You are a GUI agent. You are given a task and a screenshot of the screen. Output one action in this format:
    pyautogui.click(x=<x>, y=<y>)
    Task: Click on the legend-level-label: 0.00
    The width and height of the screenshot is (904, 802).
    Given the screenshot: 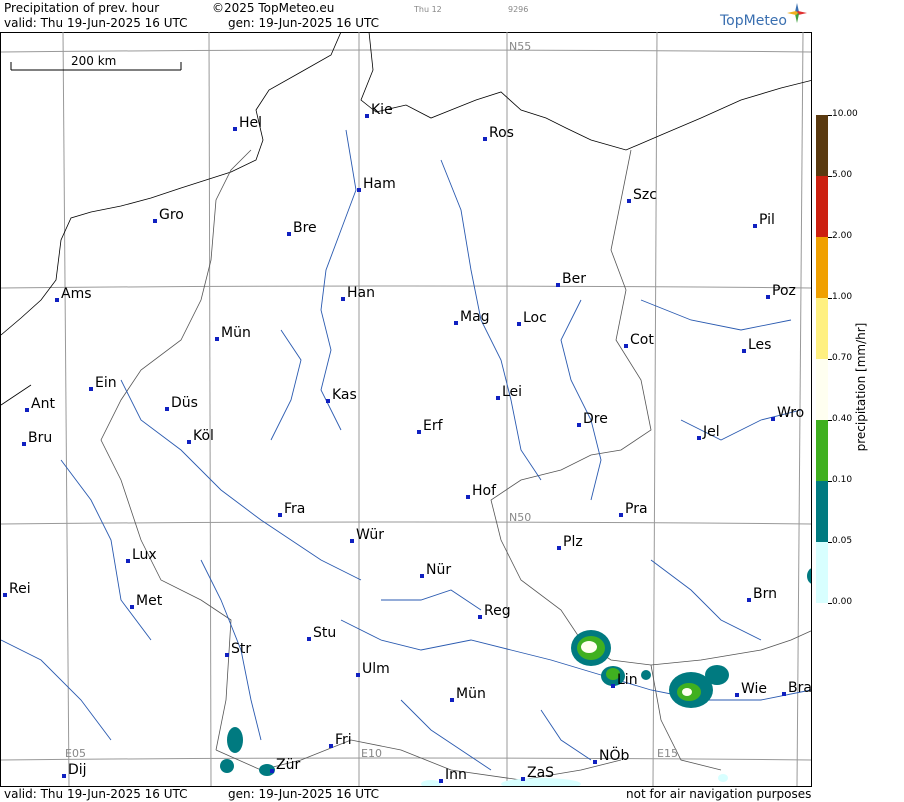 What is the action you would take?
    pyautogui.click(x=842, y=602)
    